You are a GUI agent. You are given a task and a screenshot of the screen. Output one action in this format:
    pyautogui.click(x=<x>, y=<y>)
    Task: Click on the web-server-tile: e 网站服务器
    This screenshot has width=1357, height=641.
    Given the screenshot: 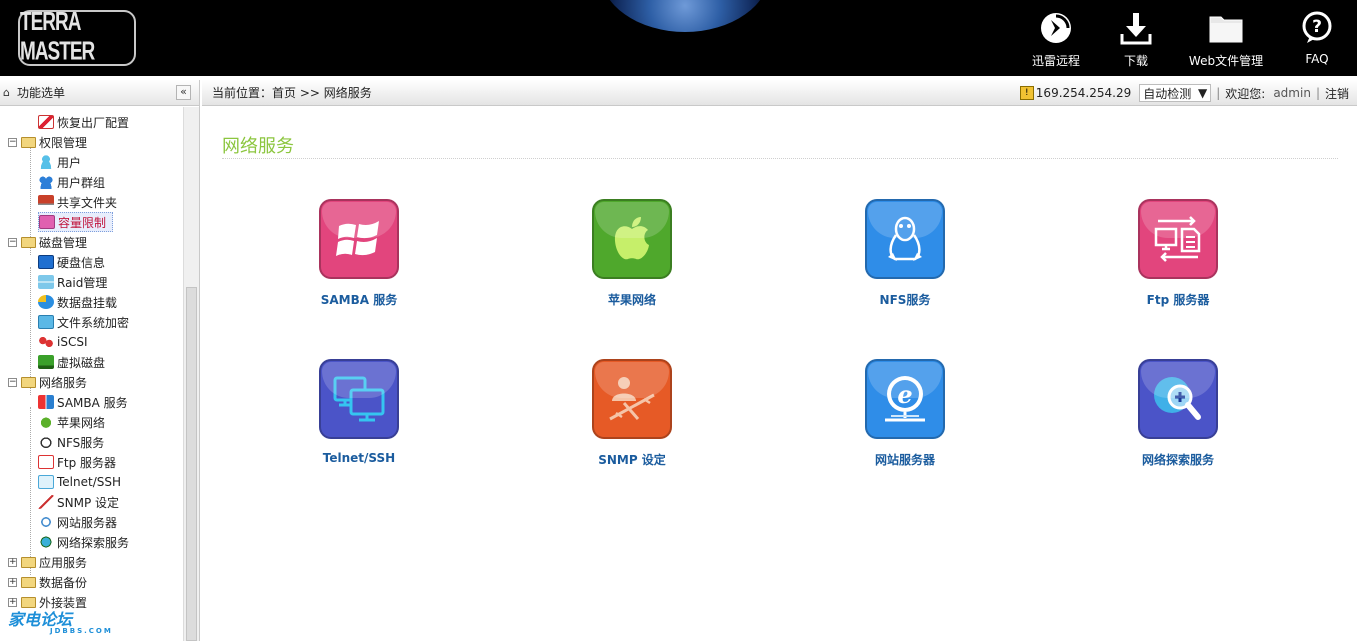 What is the action you would take?
    pyautogui.click(x=905, y=413)
    